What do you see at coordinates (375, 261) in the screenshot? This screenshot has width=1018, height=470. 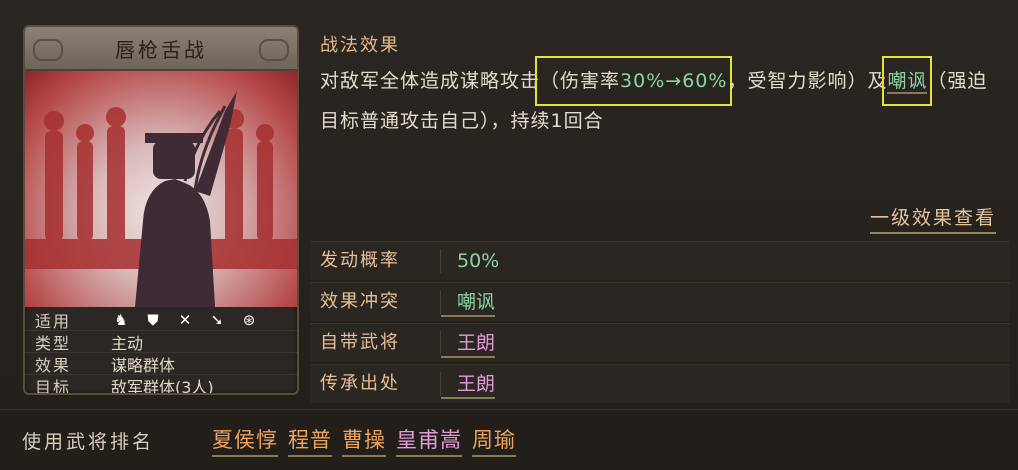 I see `stat-label: 发动概率` at bounding box center [375, 261].